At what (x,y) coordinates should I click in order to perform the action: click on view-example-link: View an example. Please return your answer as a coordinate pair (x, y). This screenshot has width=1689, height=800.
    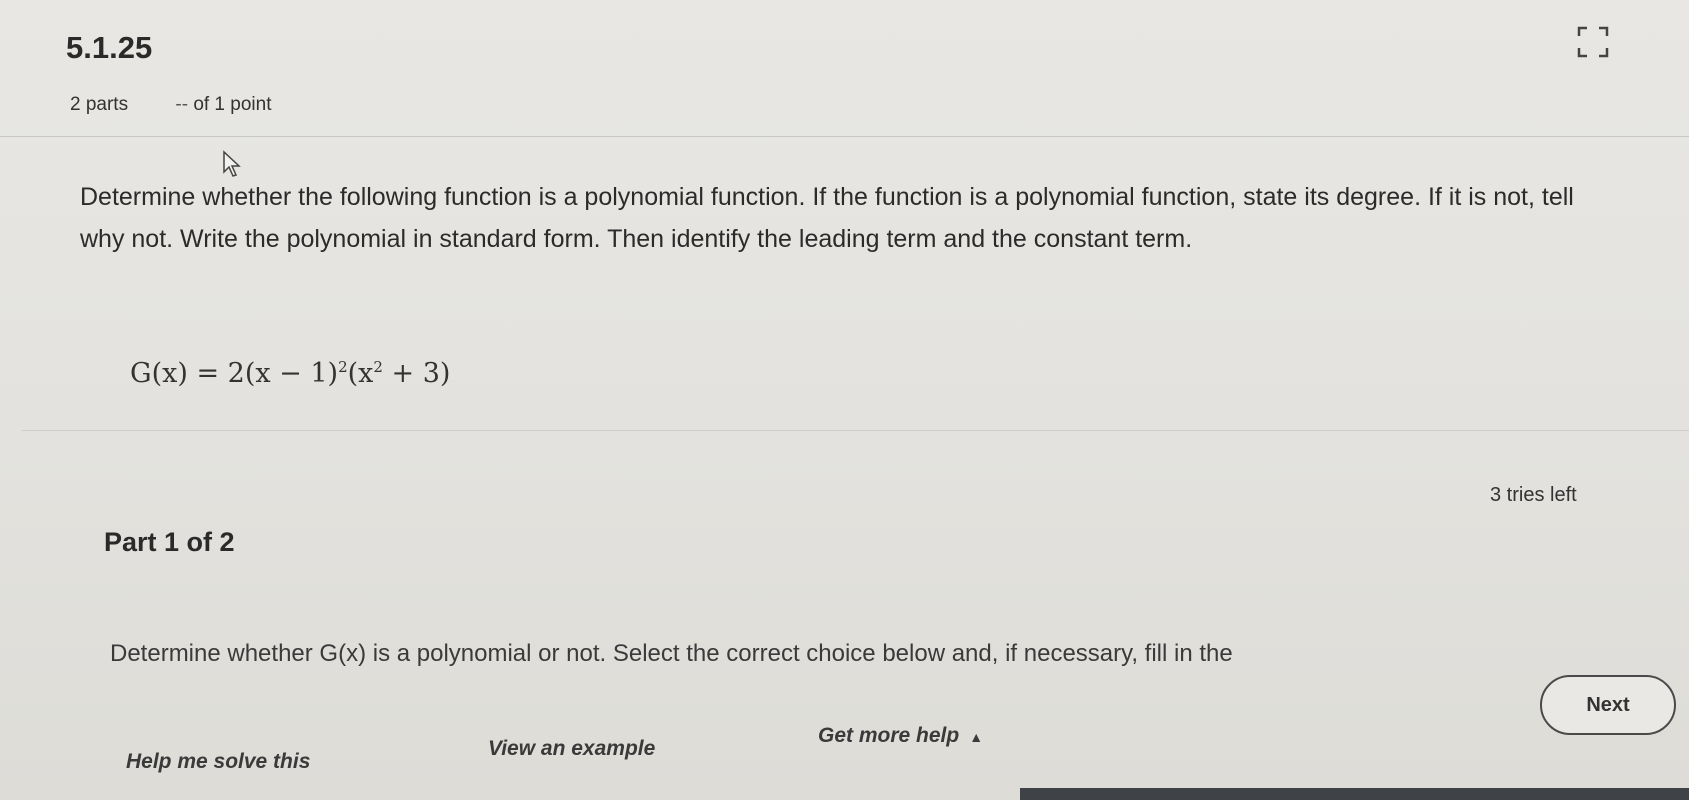
    Looking at the image, I should click on (571, 749).